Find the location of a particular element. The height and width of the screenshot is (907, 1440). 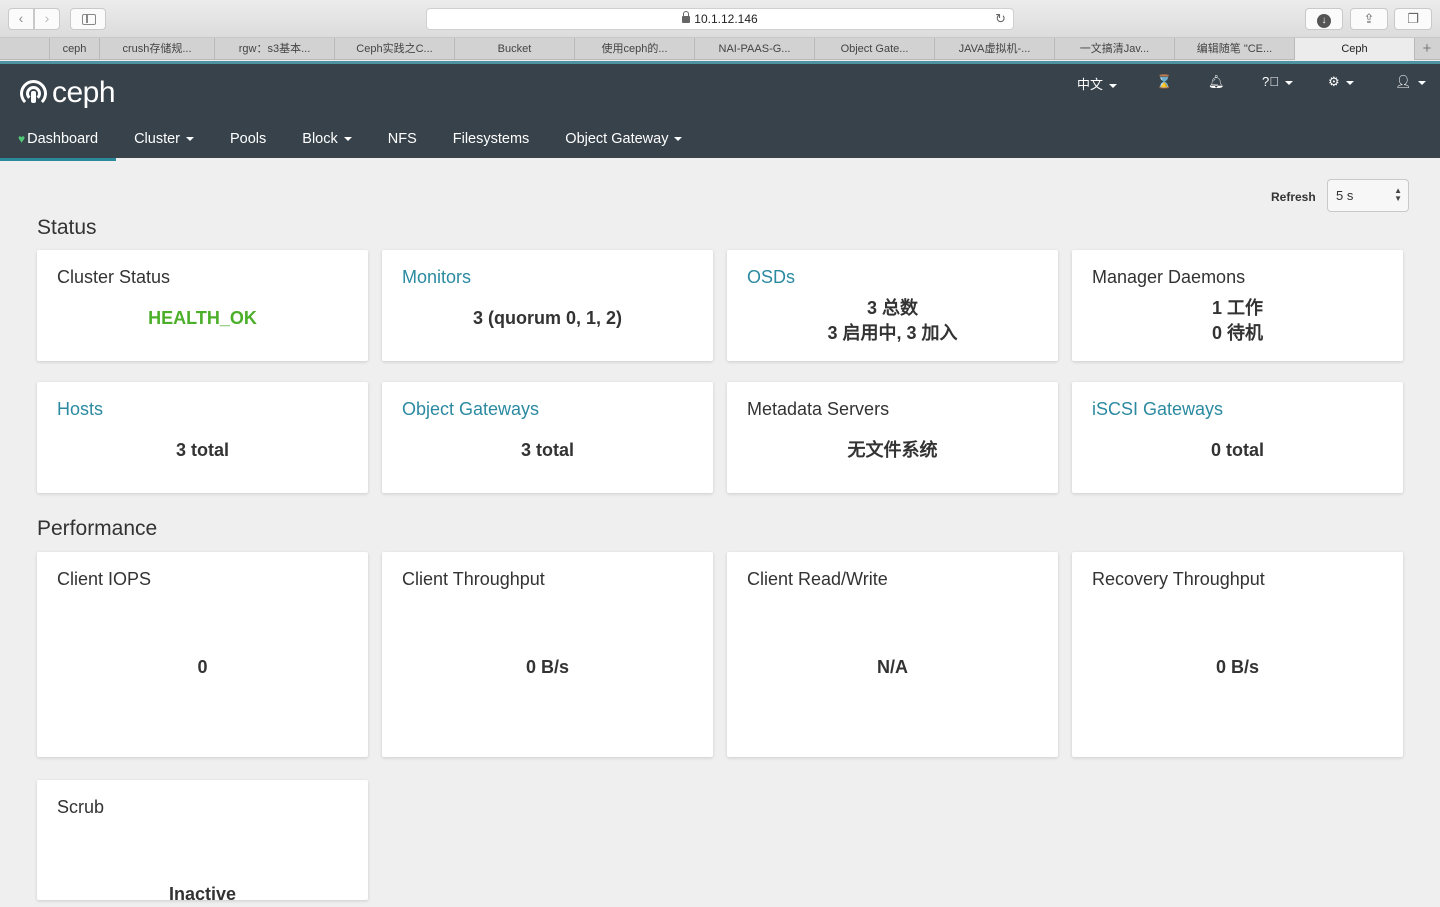

menu-filesystems: Filesystems is located at coordinates (491, 141).